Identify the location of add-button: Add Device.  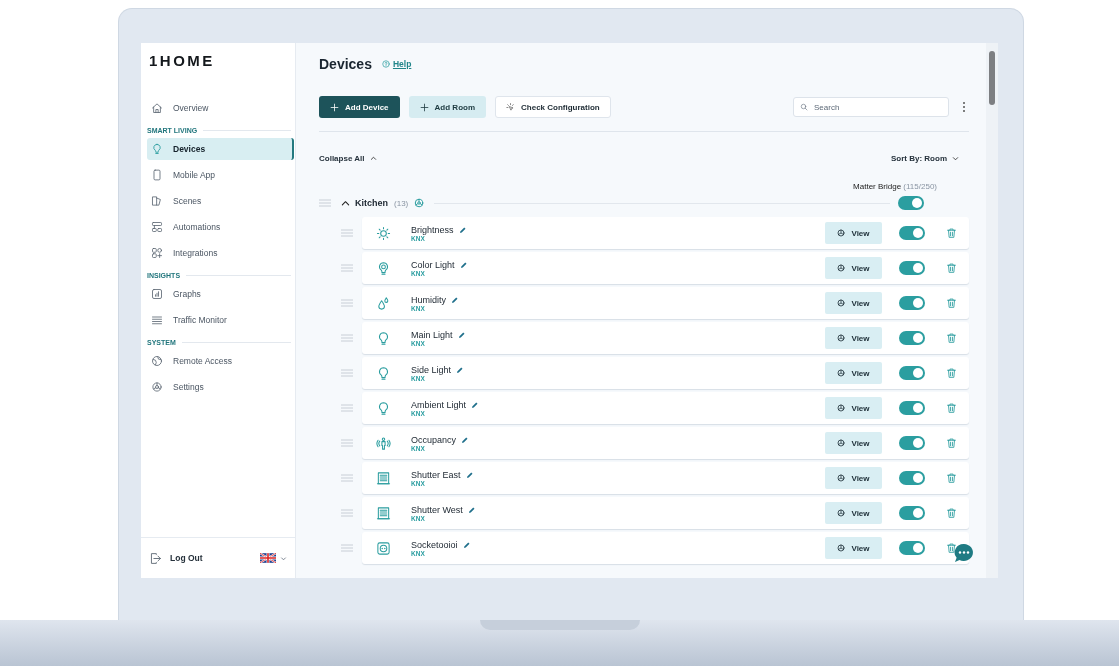
(359, 107).